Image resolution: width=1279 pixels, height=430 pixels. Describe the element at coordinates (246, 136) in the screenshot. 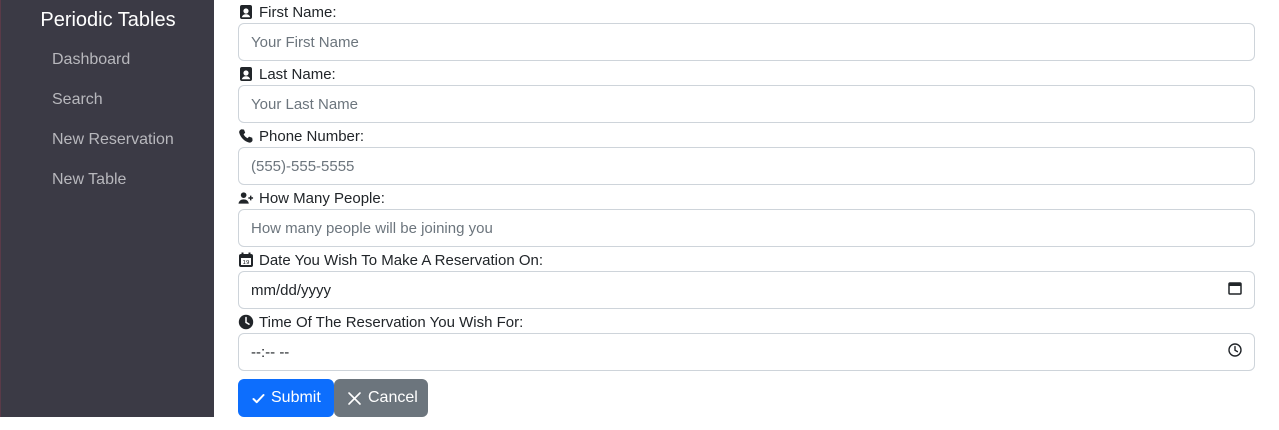

I see `phone-icon` at that location.